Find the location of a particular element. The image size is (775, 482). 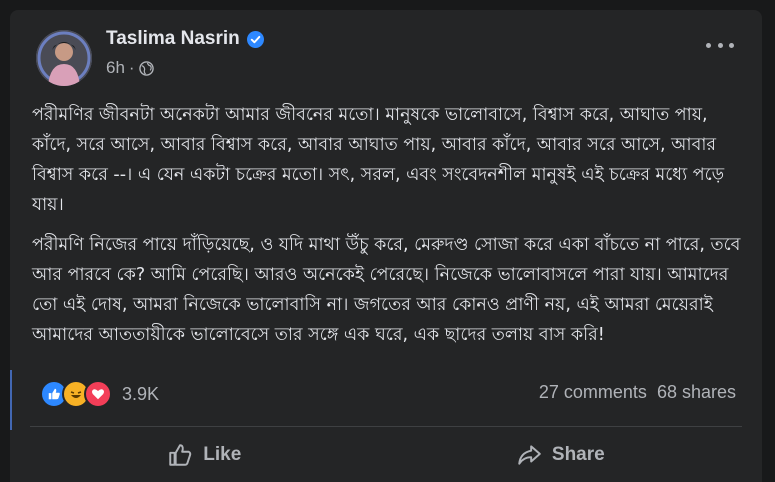

share-button: Share is located at coordinates (560, 455).